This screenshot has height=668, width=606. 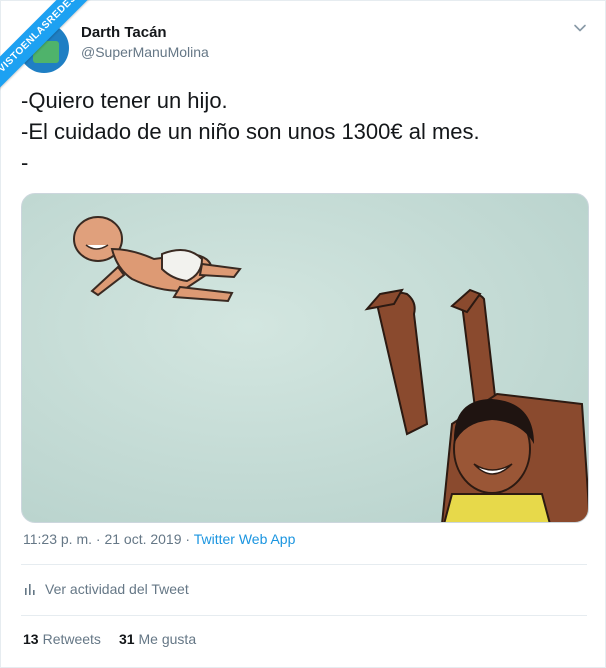 I want to click on chevron-down-icon, so click(x=580, y=28).